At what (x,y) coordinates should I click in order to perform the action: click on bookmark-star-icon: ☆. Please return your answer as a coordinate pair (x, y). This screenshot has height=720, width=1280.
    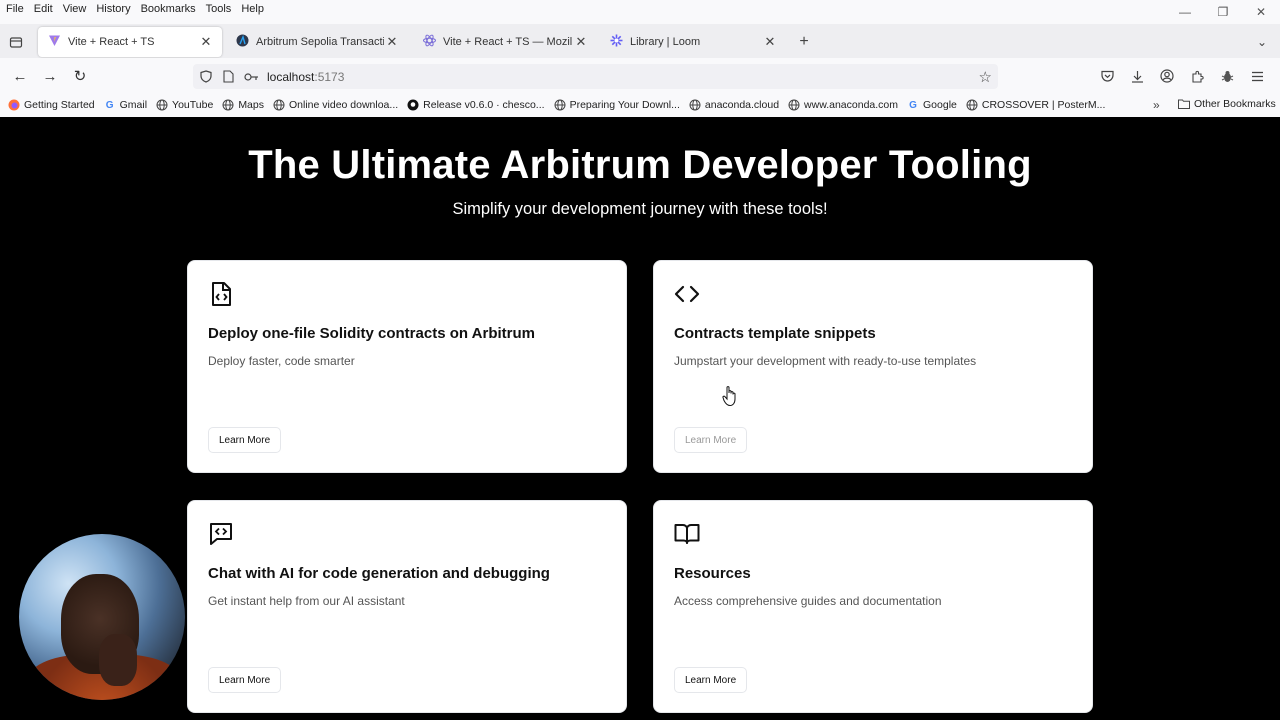
    Looking at the image, I should click on (985, 77).